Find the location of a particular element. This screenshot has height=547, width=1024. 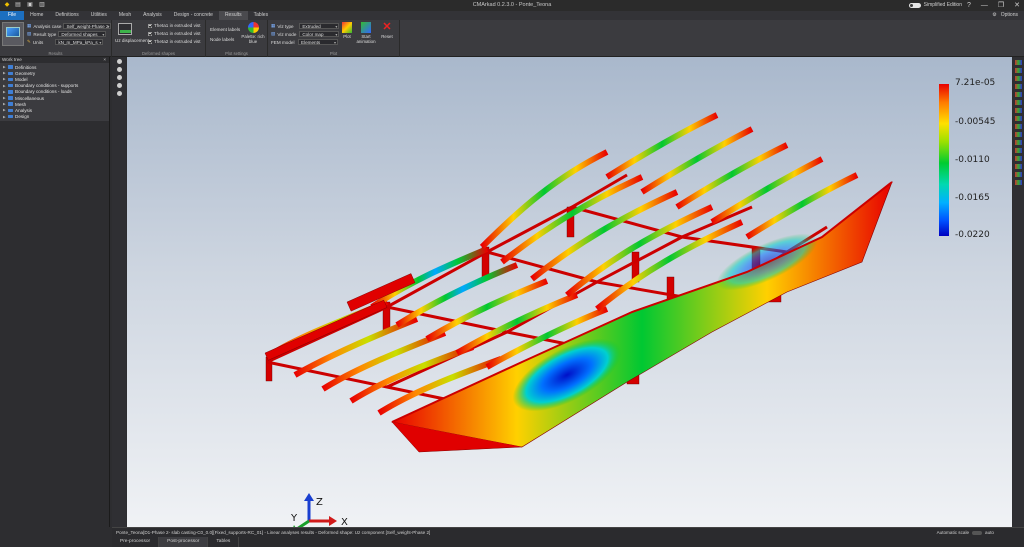

units-label: Units is located at coordinates (38, 42).